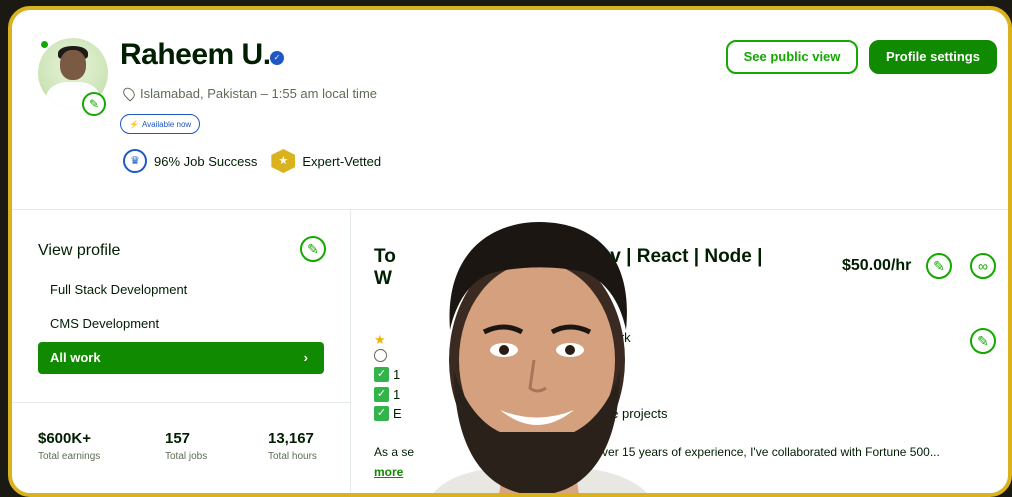  Describe the element at coordinates (206, 161) in the screenshot. I see `job-success-text: 96% Job Success` at that location.